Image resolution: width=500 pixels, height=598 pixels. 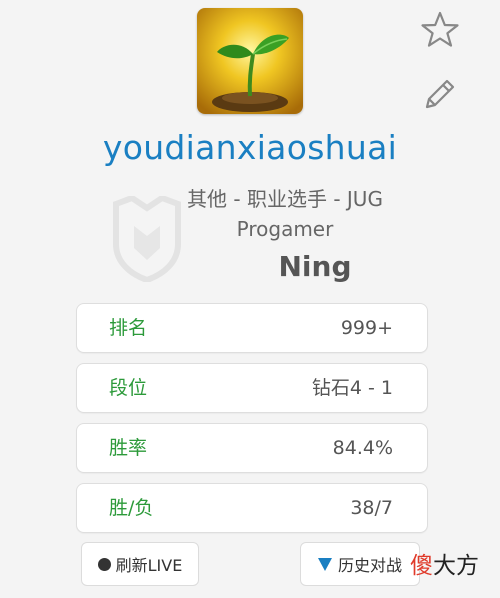 I want to click on edit-button, so click(x=440, y=94).